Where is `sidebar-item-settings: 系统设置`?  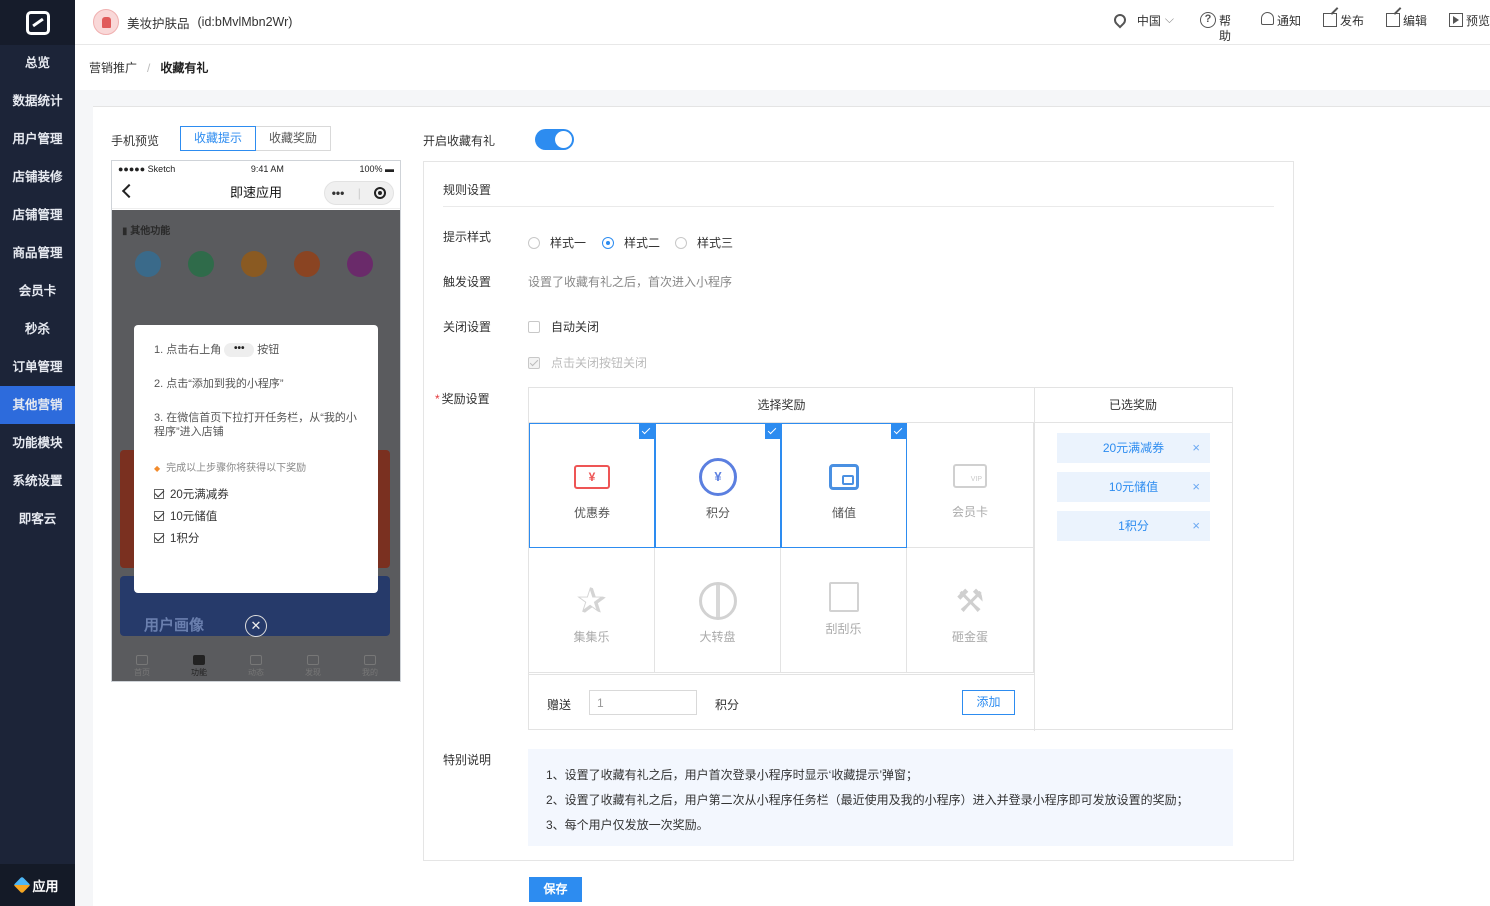
sidebar-item-settings: 系统设置 is located at coordinates (37, 481).